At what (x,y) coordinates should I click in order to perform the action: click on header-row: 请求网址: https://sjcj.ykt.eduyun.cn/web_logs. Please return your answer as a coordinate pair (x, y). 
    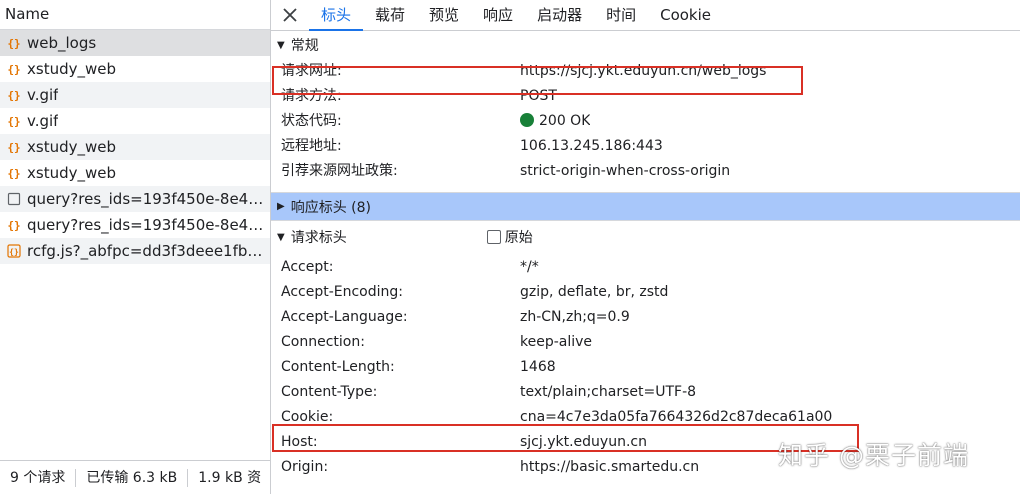
    Looking at the image, I should click on (645, 71).